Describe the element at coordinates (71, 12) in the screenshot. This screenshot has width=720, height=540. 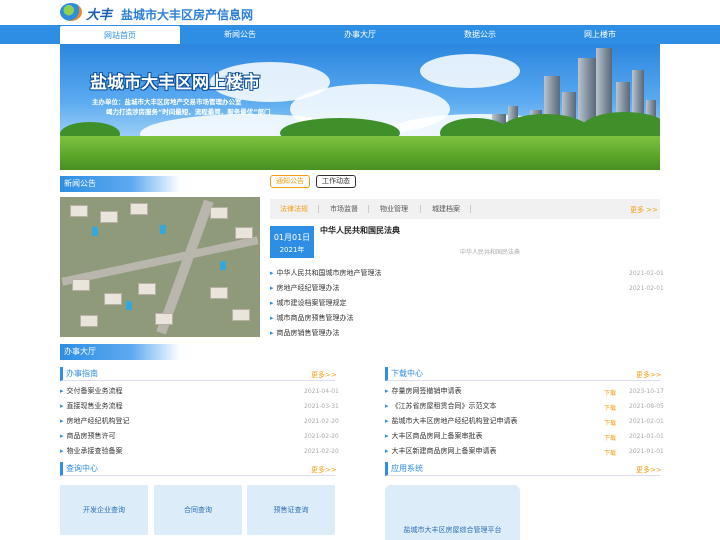
I see `logo-icon` at that location.